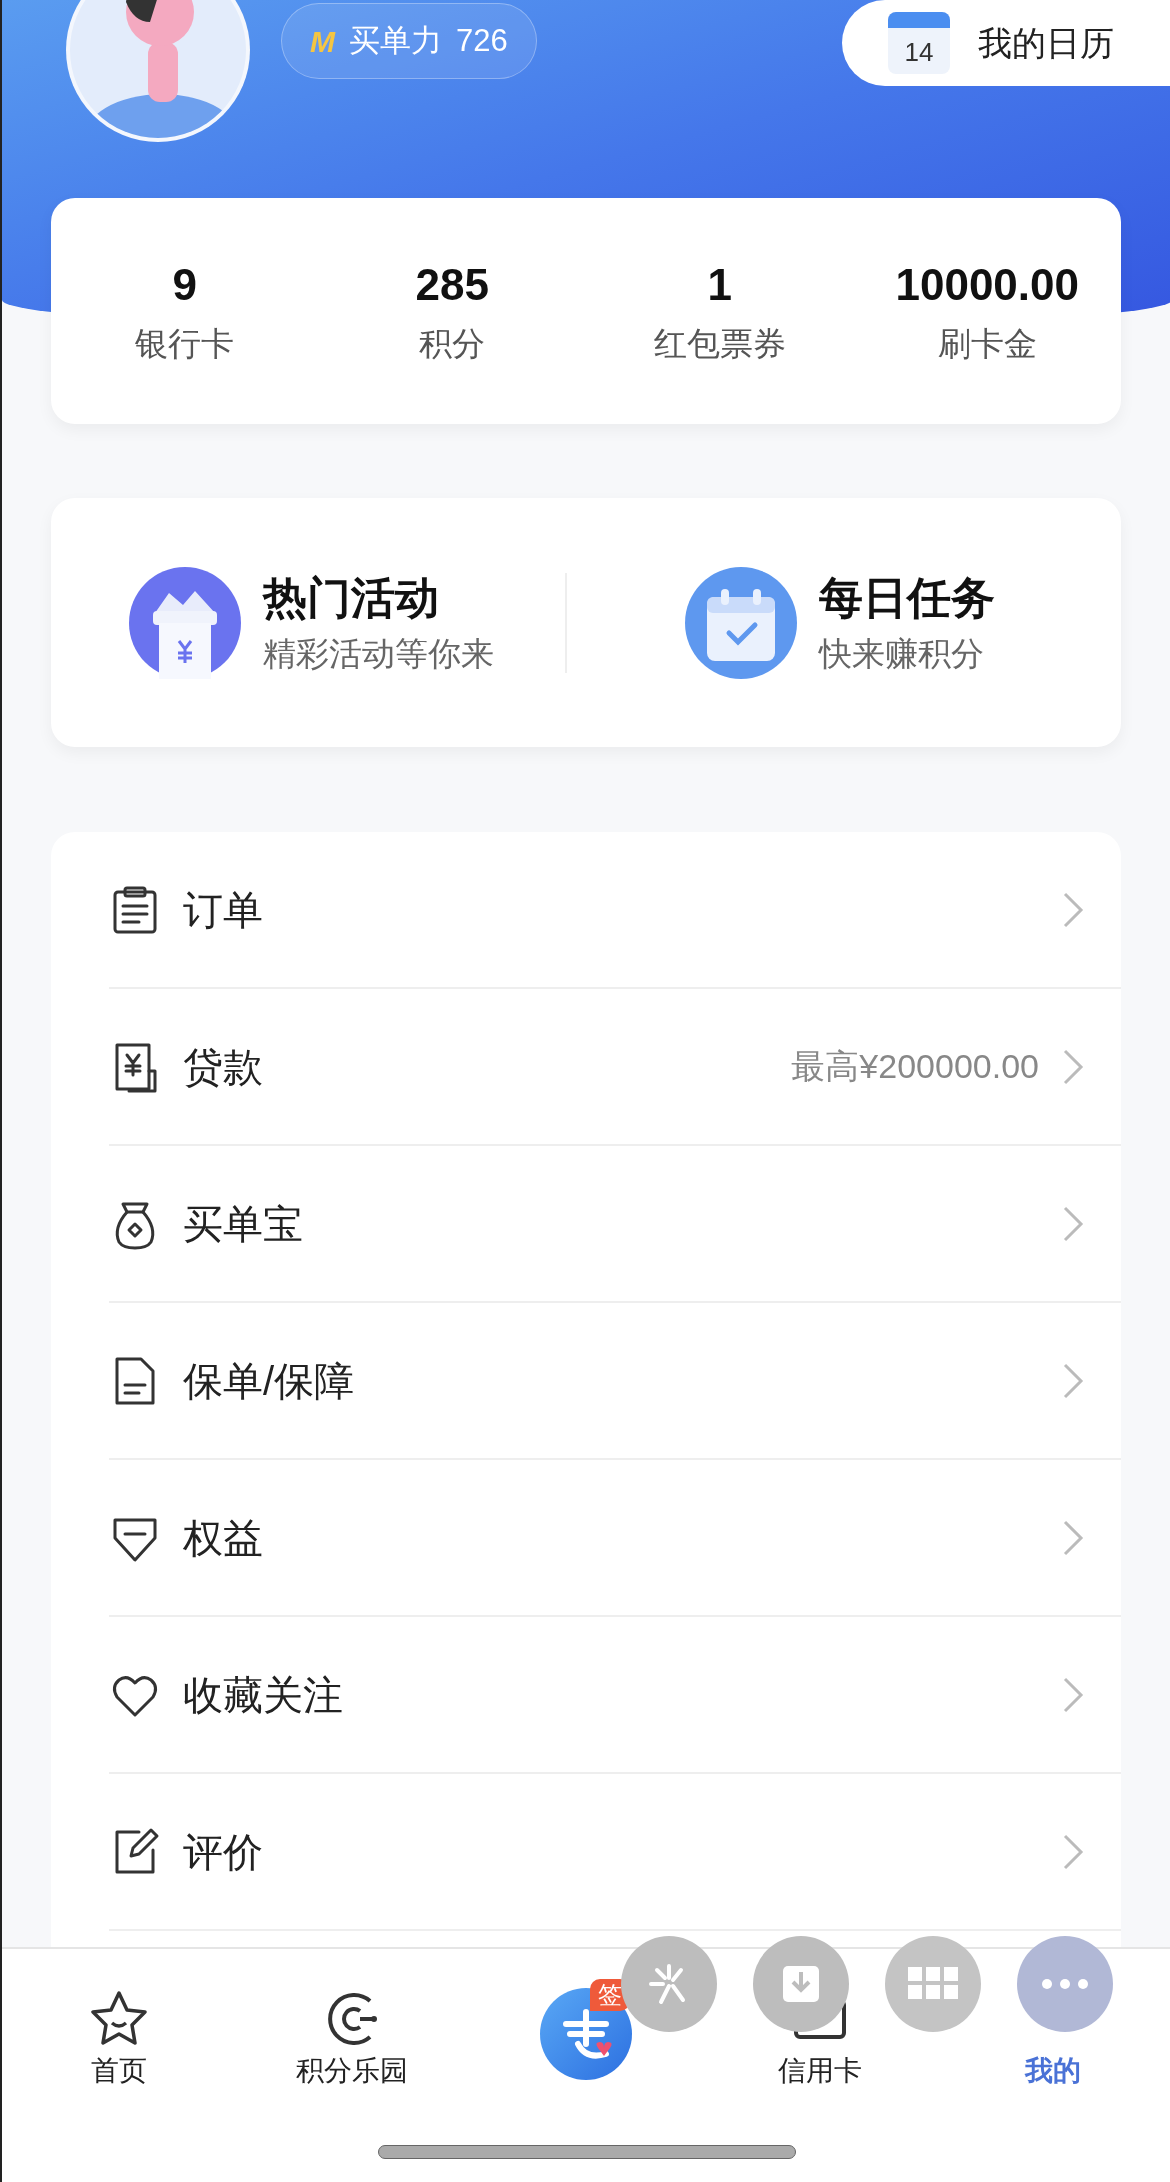  What do you see at coordinates (586, 1694) in the screenshot?
I see `menu-item: 收藏关注` at bounding box center [586, 1694].